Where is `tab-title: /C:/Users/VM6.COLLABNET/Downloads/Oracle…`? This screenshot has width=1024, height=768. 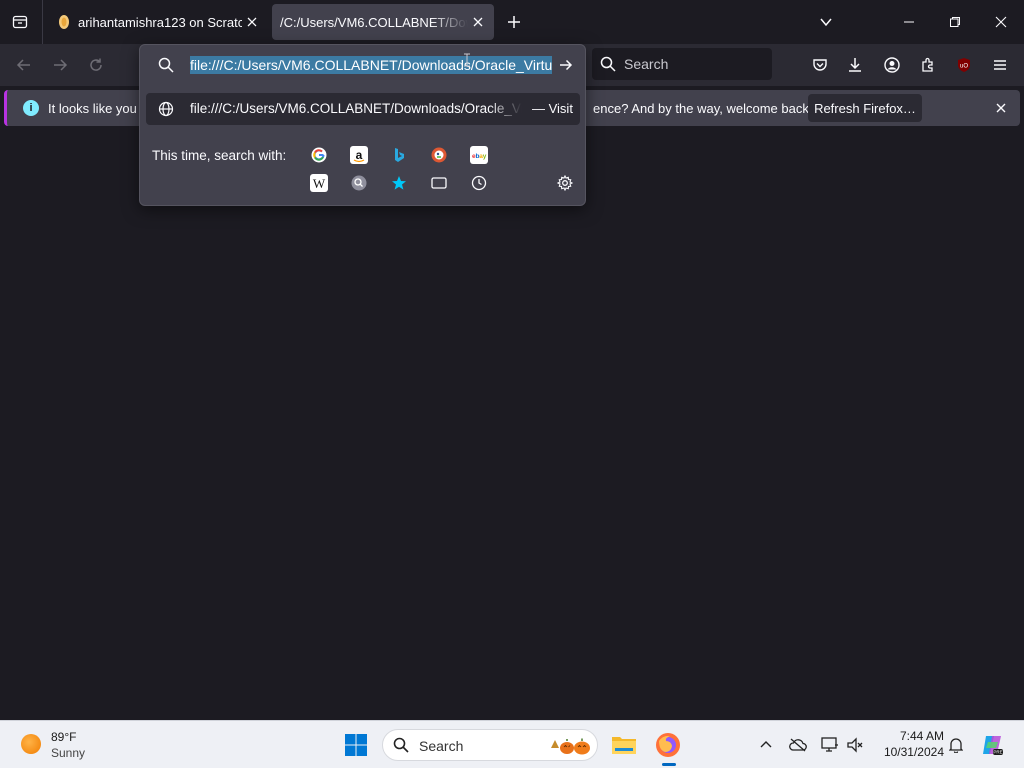
tab-title: /C:/Users/VM6.COLLABNET/Downloads/Oracle… is located at coordinates (374, 22).